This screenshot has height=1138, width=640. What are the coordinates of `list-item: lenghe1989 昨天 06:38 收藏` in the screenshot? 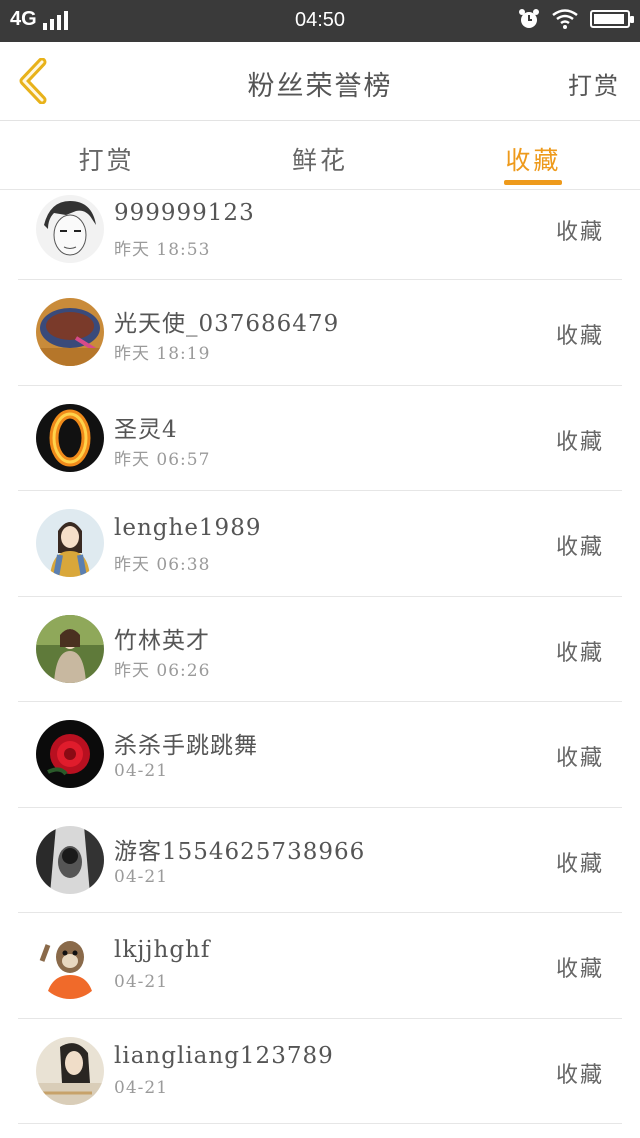 It's located at (320, 544).